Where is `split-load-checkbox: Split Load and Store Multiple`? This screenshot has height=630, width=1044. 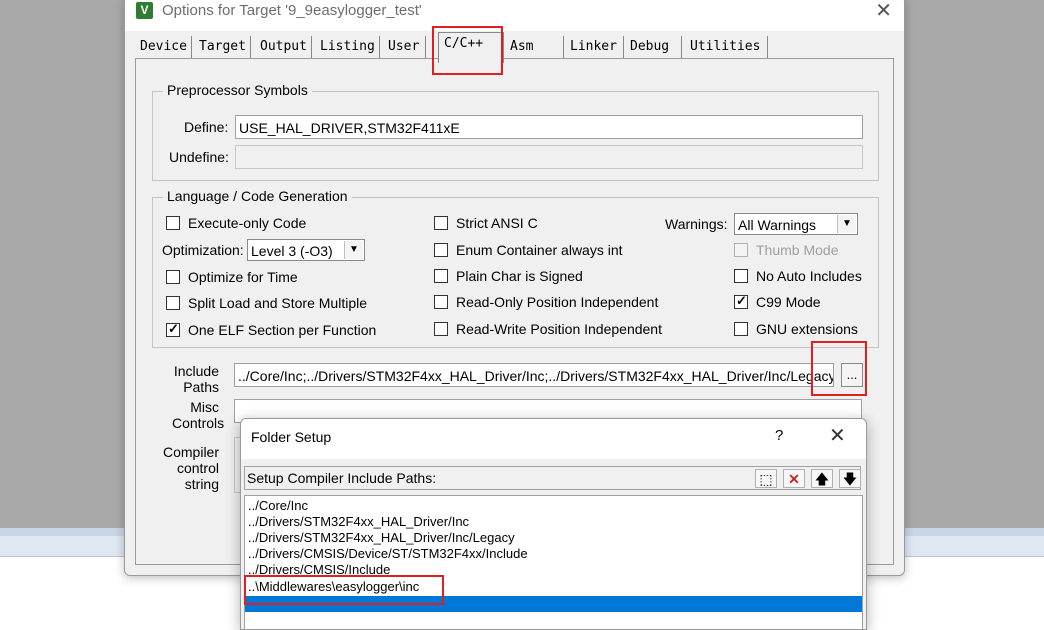 split-load-checkbox: Split Load and Store Multiple is located at coordinates (266, 303).